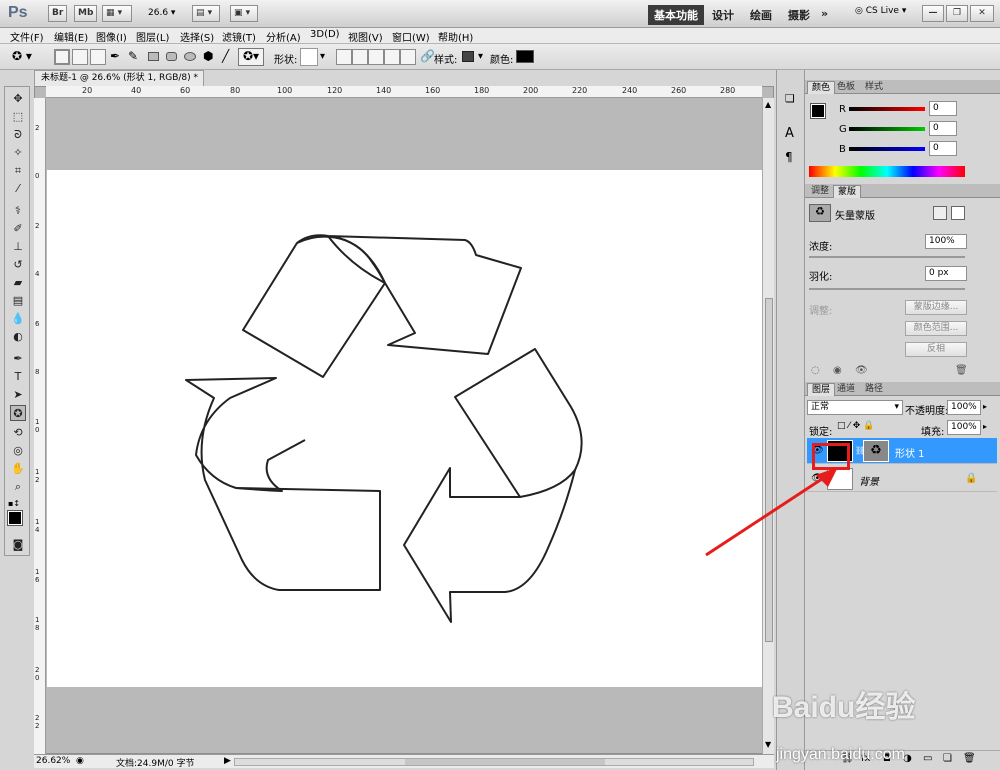  I want to click on tab-layers: 图层, so click(821, 389).